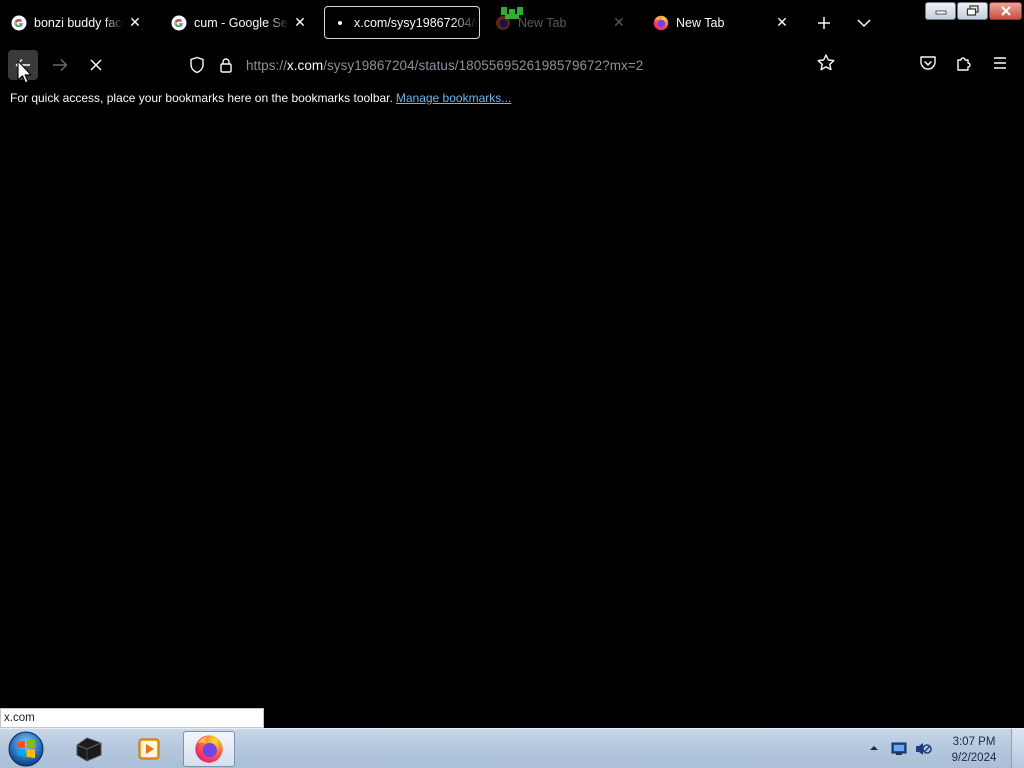 This screenshot has height=768, width=1024. What do you see at coordinates (1000, 63) in the screenshot?
I see `hamburger-menu-icon` at bounding box center [1000, 63].